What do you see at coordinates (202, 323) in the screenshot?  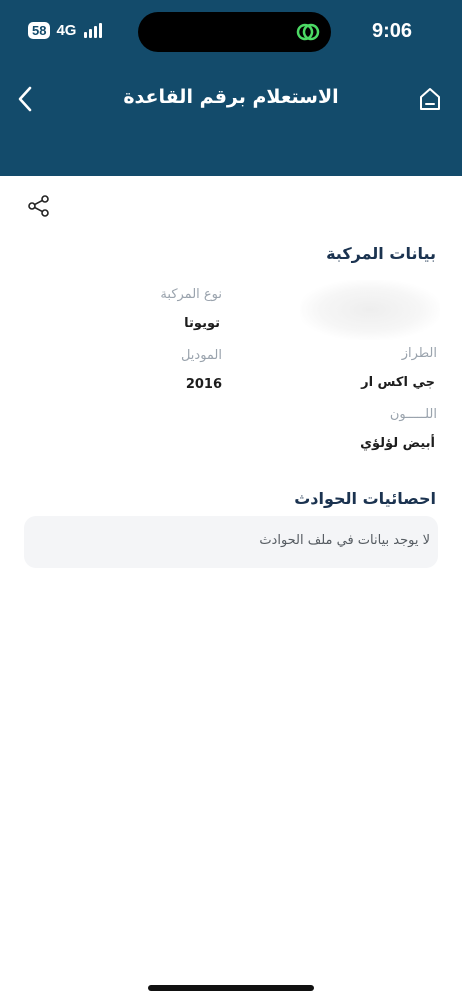 I see `vehicle-type-value: تويوتا` at bounding box center [202, 323].